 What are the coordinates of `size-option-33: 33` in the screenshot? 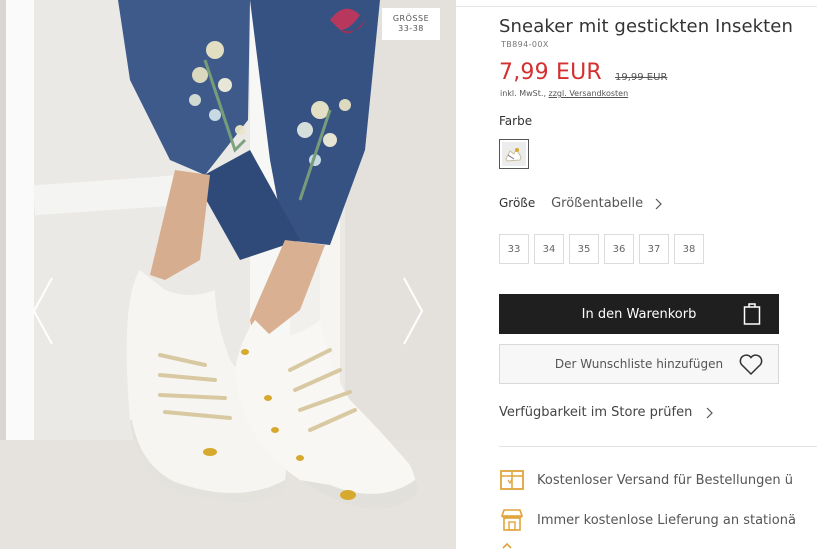 It's located at (514, 249).